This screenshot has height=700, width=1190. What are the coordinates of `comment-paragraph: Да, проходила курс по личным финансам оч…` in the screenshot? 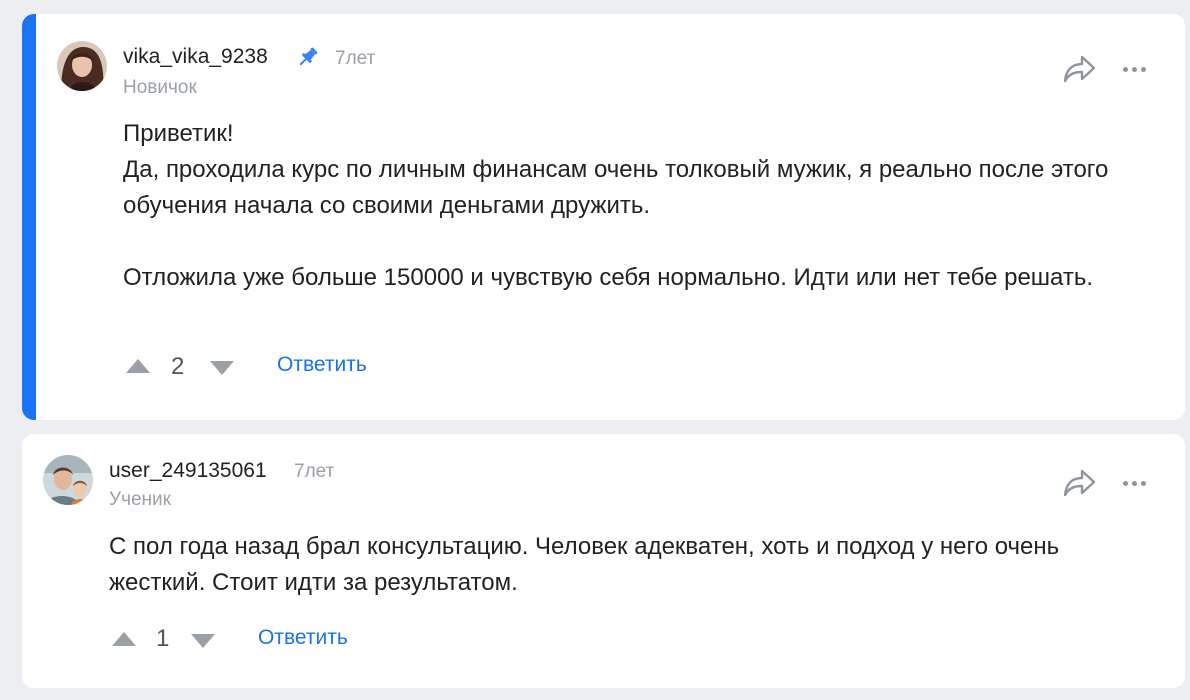 It's located at (616, 187).